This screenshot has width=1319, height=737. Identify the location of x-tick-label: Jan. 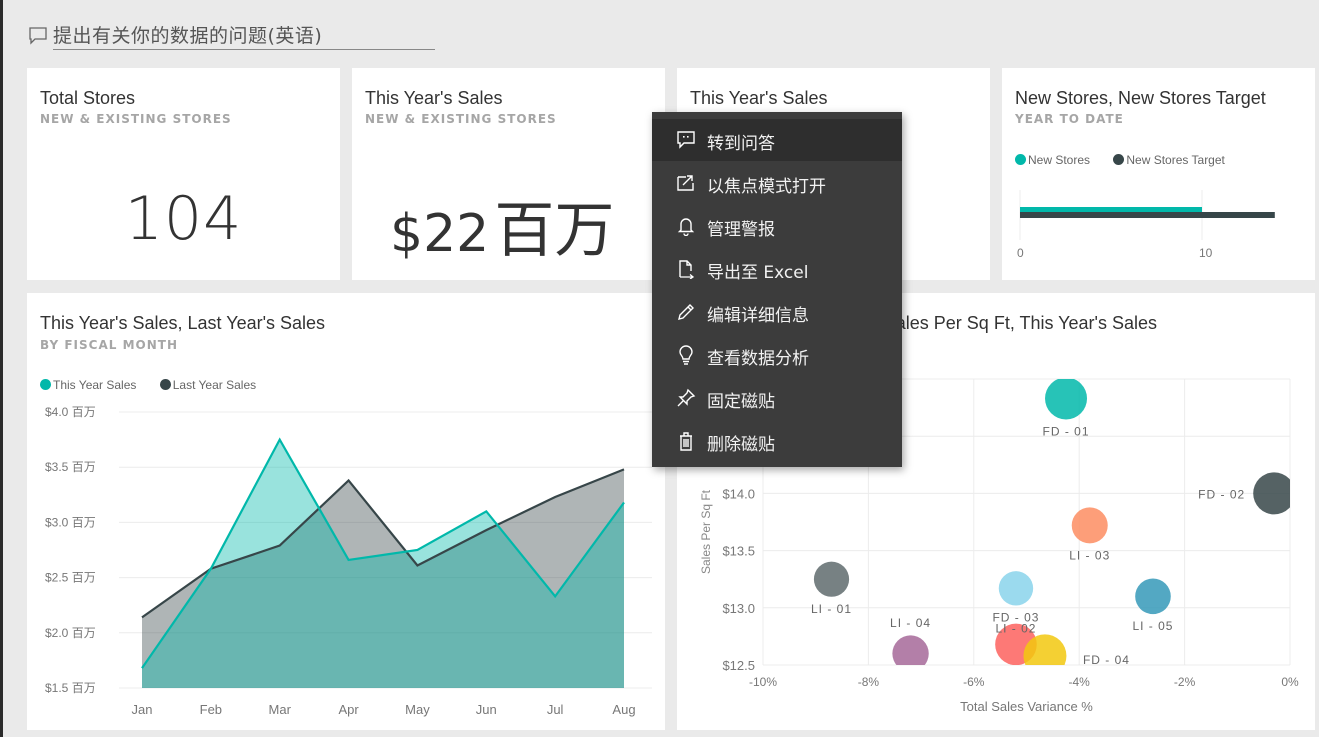
(142, 709).